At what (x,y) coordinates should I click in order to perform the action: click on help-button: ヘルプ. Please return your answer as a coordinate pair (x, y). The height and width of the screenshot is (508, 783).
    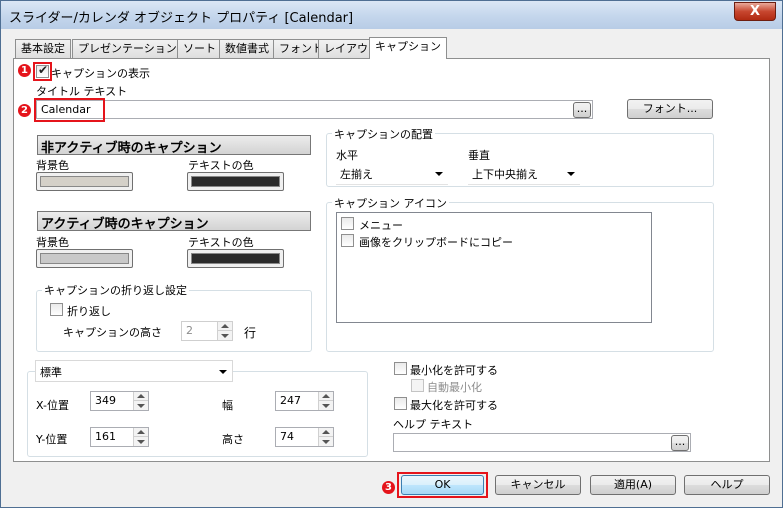
    Looking at the image, I should click on (727, 485).